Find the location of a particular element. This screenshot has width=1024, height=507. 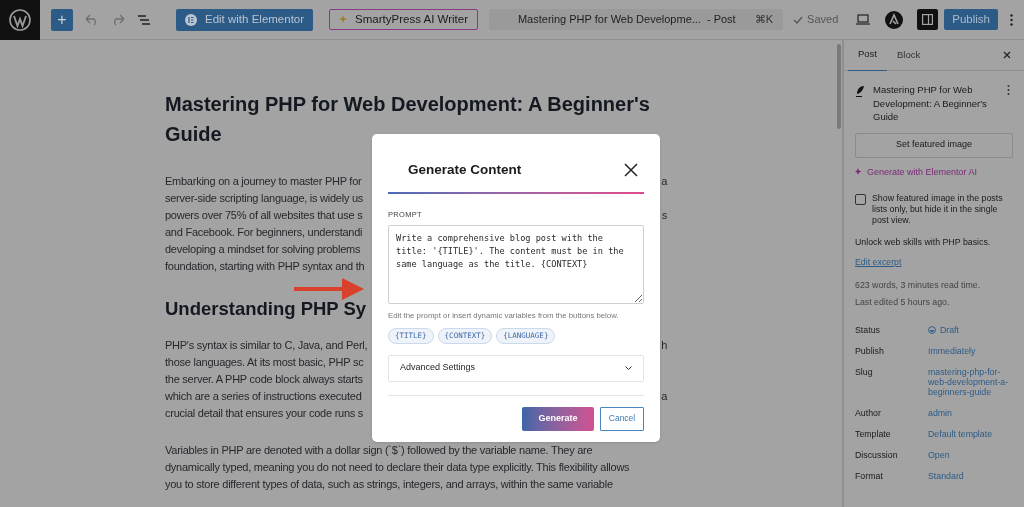

section-heading: Understanding PHP Sy is located at coordinates (266, 309).